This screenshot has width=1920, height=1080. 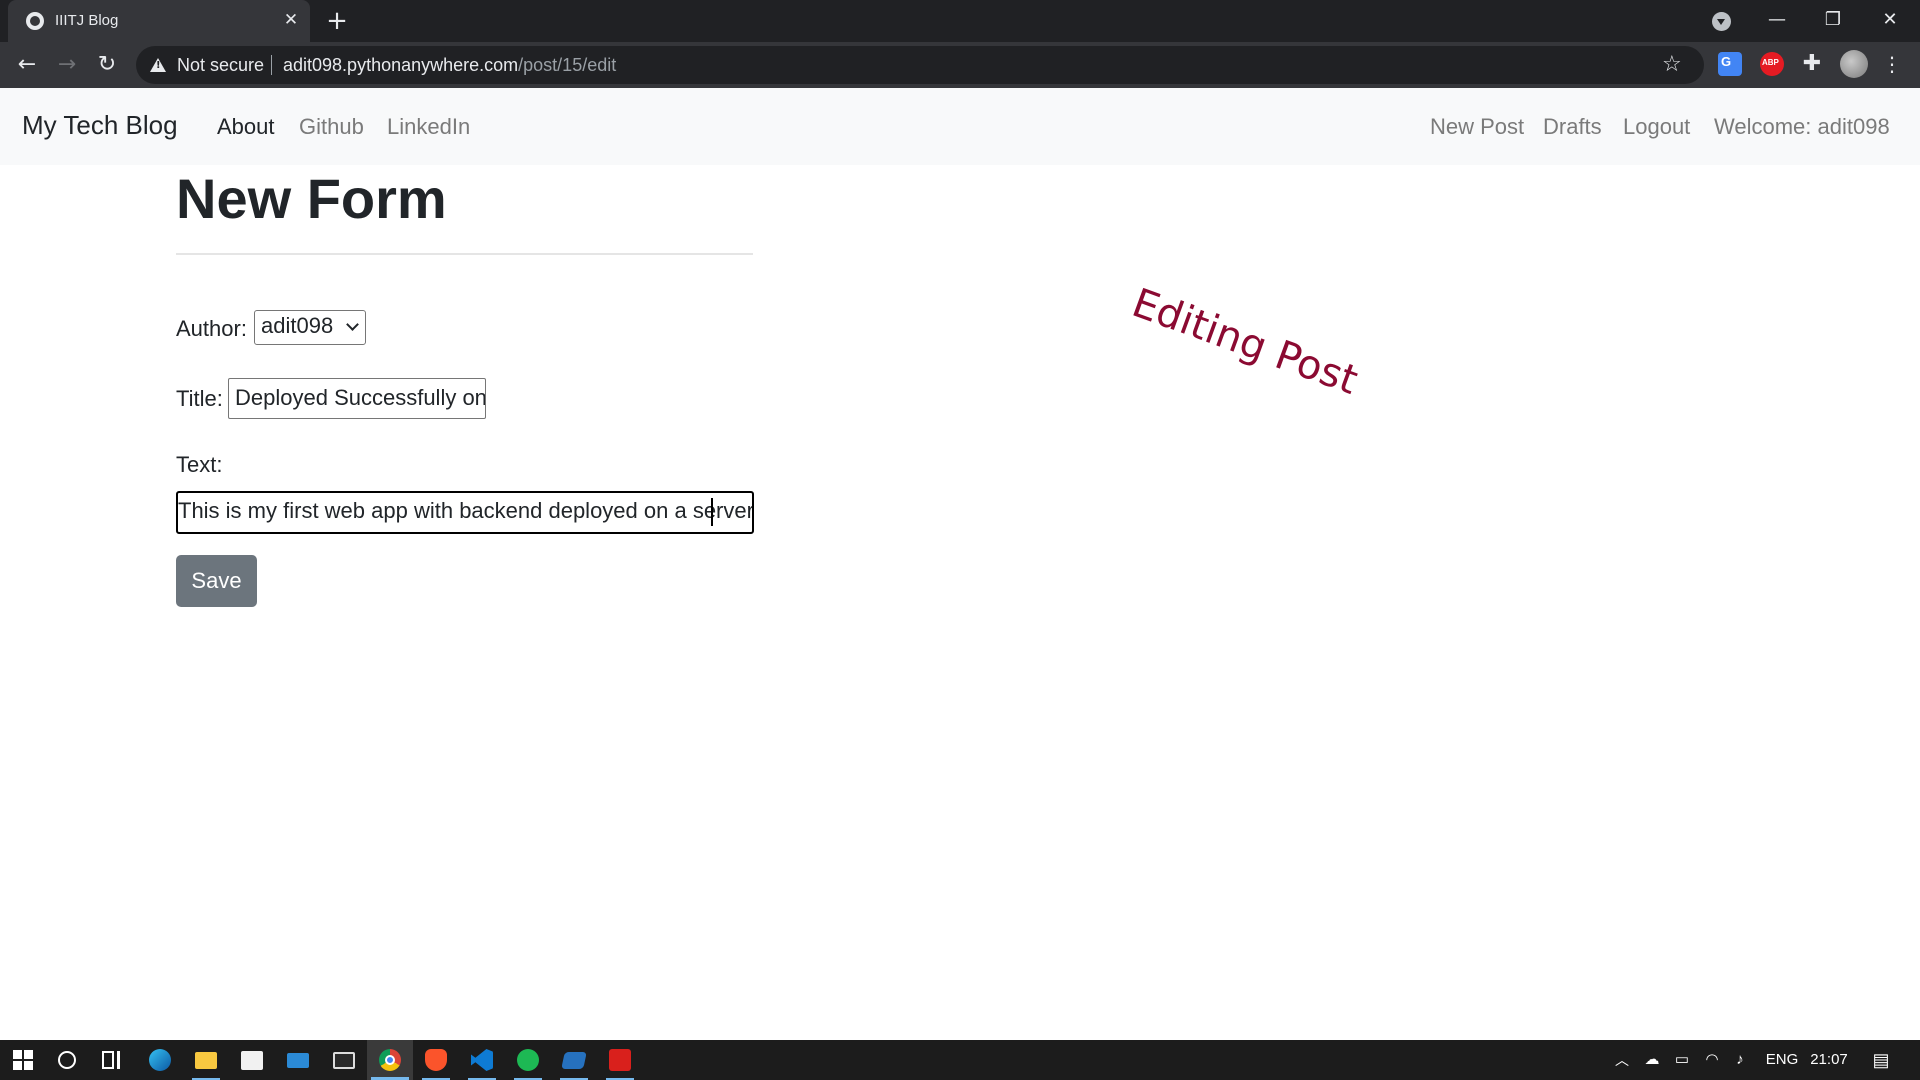 What do you see at coordinates (1782, 1060) in the screenshot?
I see `input-language: ENG` at bounding box center [1782, 1060].